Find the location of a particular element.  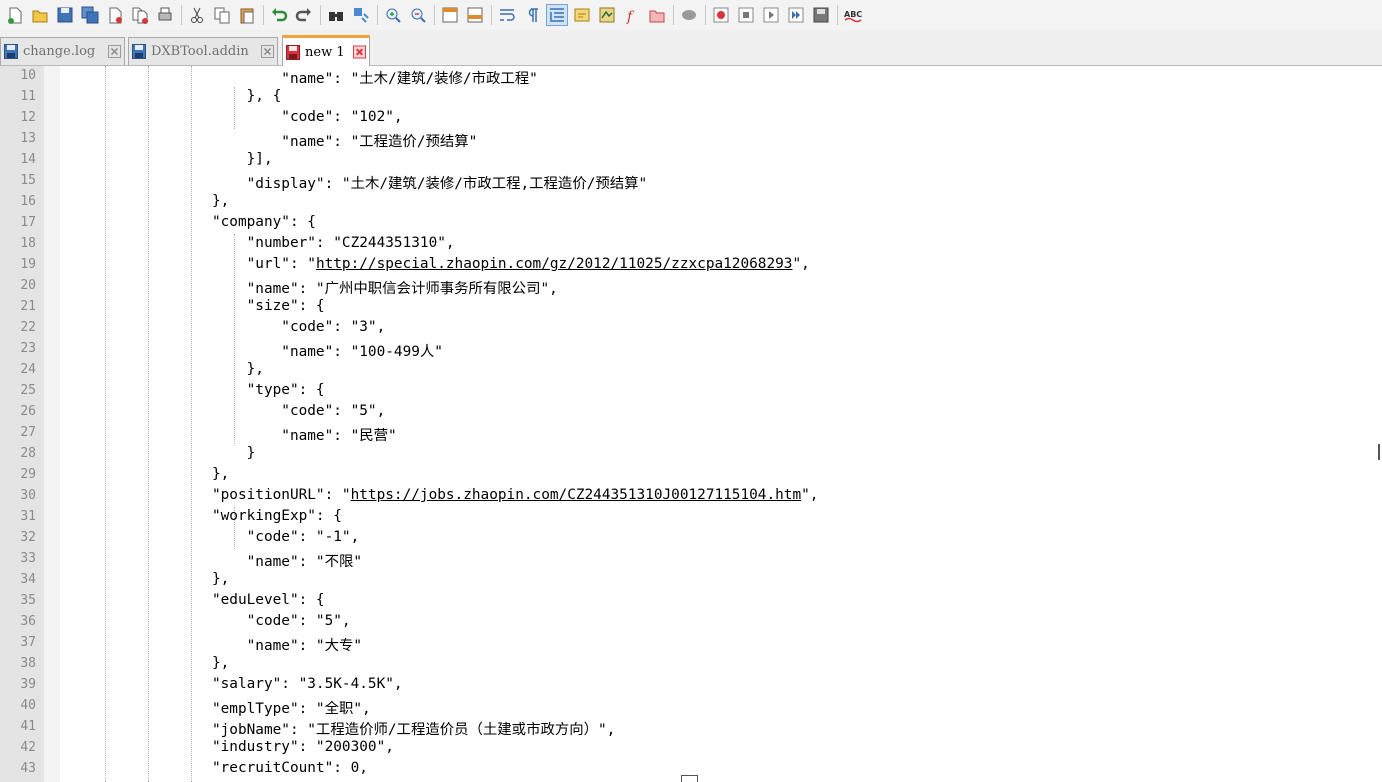

line-number: 24 is located at coordinates (28, 369).